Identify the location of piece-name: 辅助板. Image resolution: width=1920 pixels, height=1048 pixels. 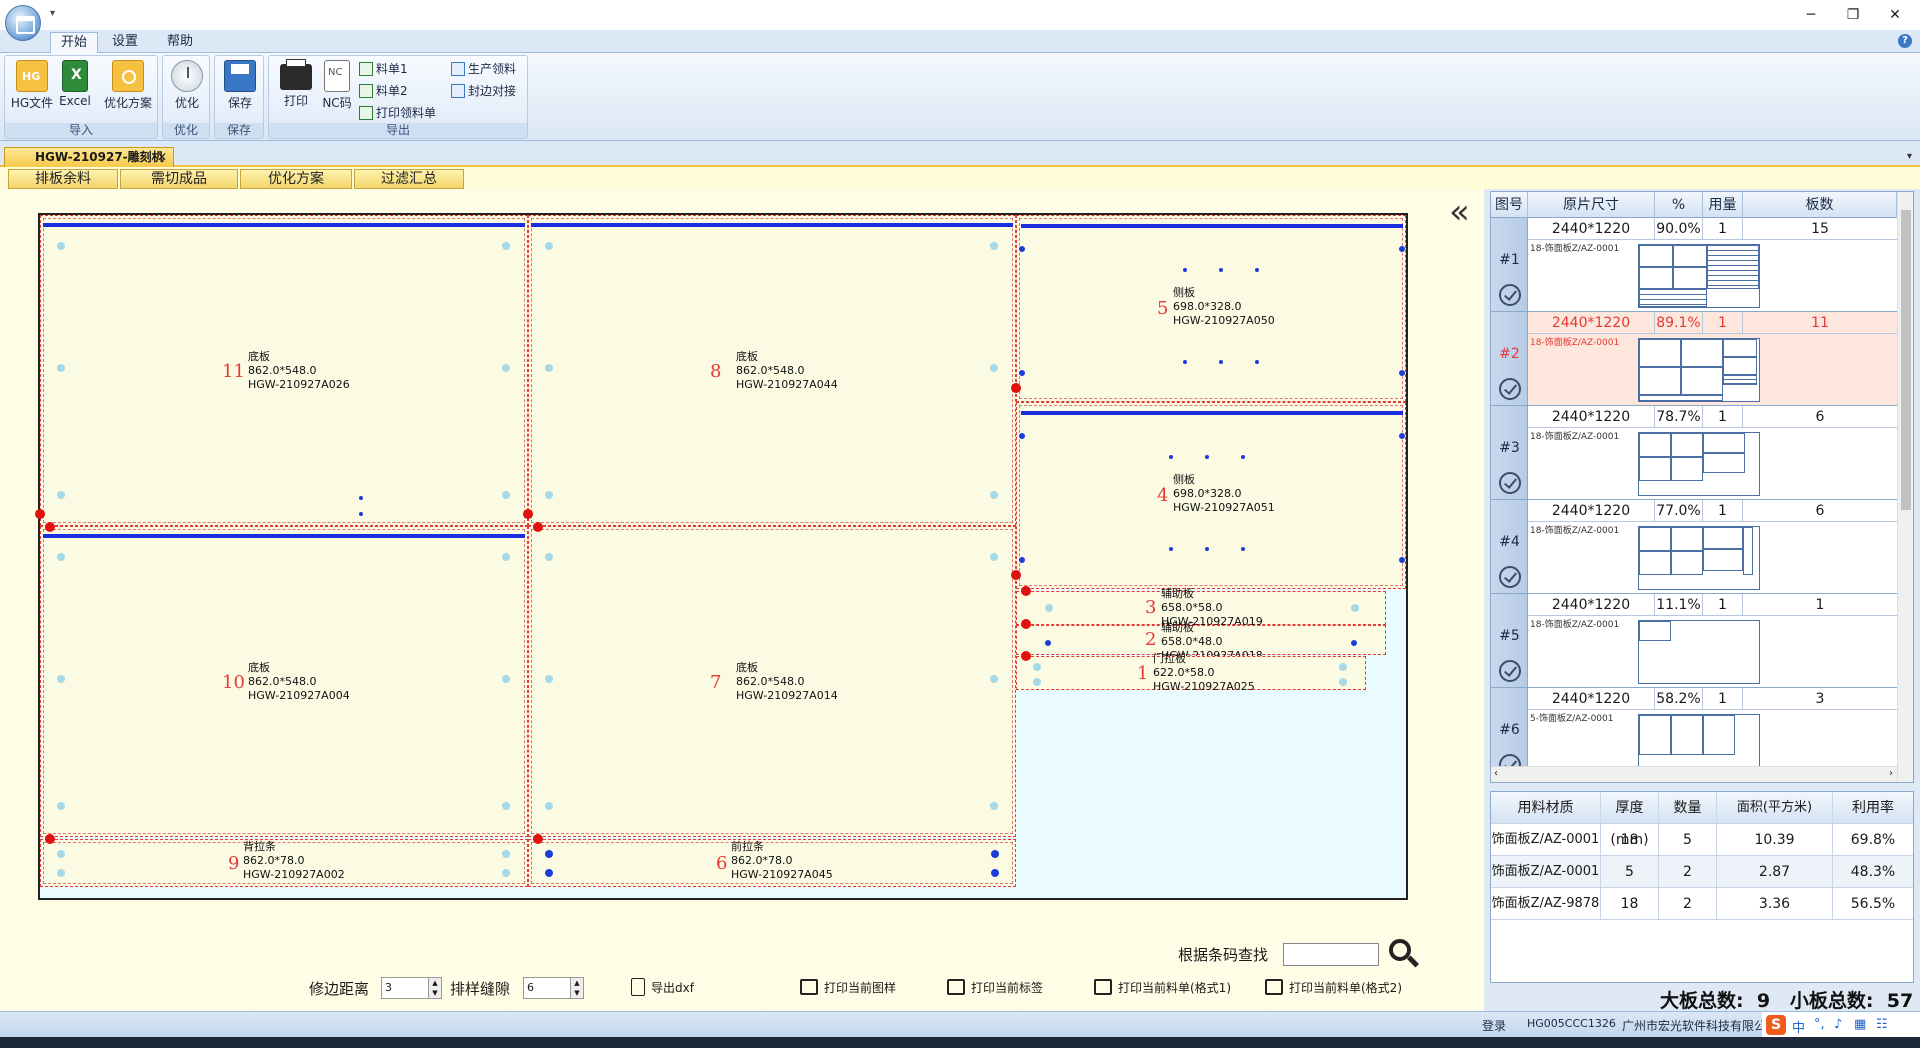
(1177, 593).